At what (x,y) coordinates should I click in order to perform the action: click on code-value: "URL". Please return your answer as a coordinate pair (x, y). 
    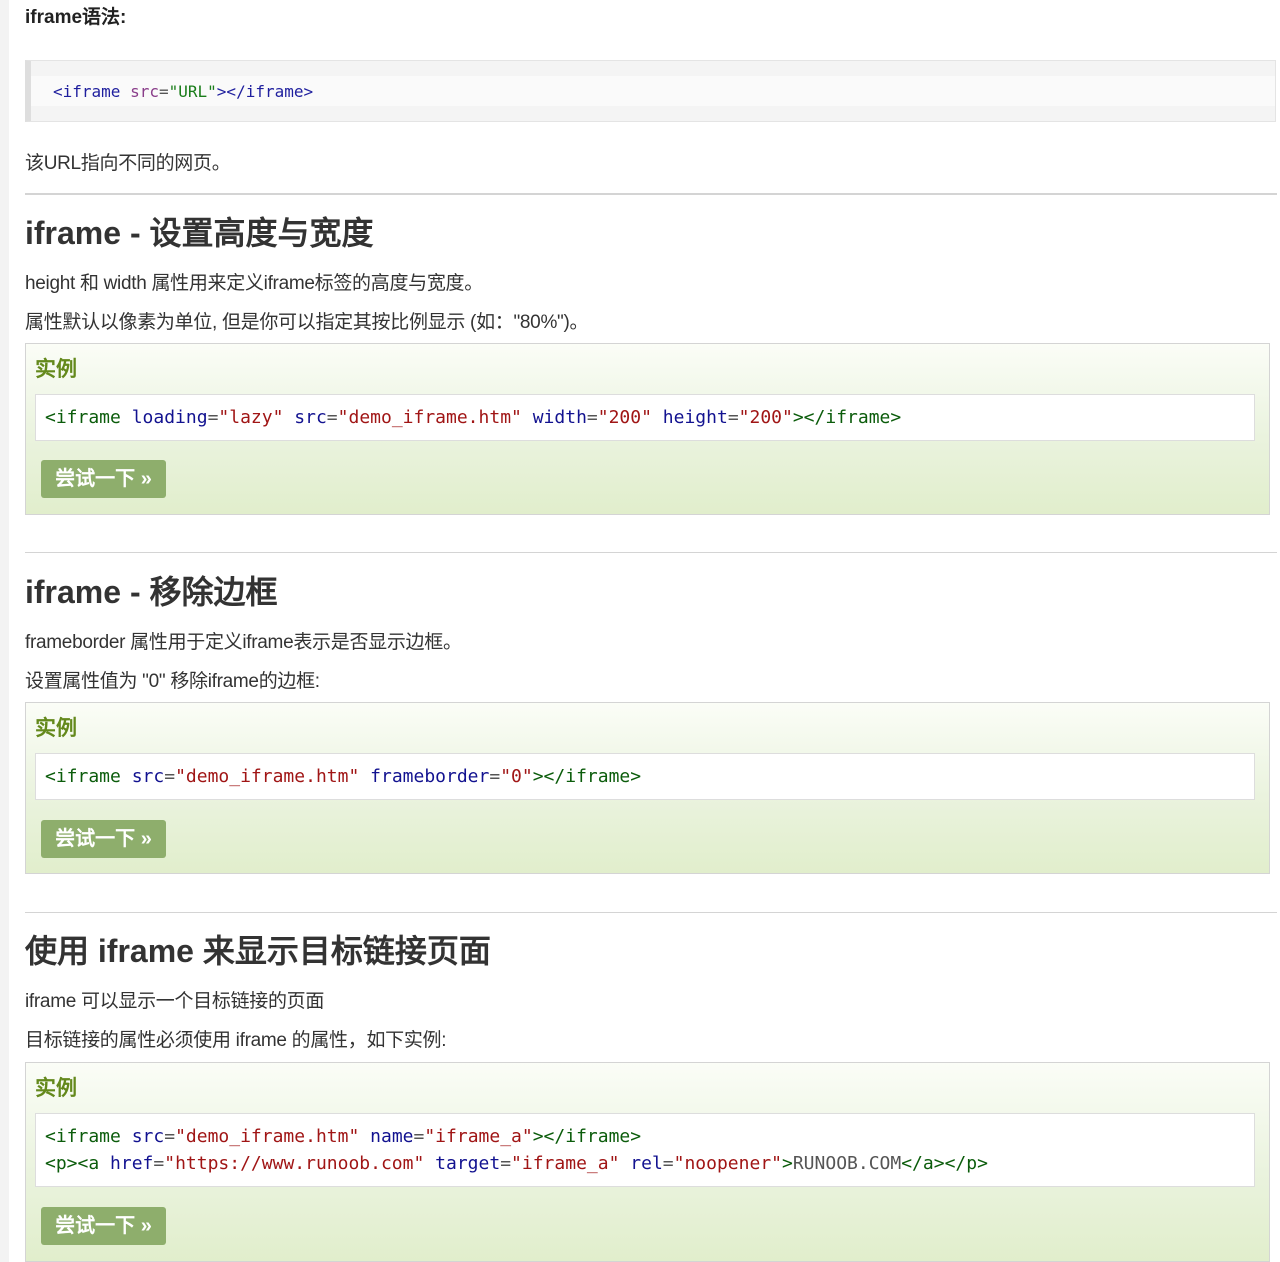
    Looking at the image, I should click on (192, 91).